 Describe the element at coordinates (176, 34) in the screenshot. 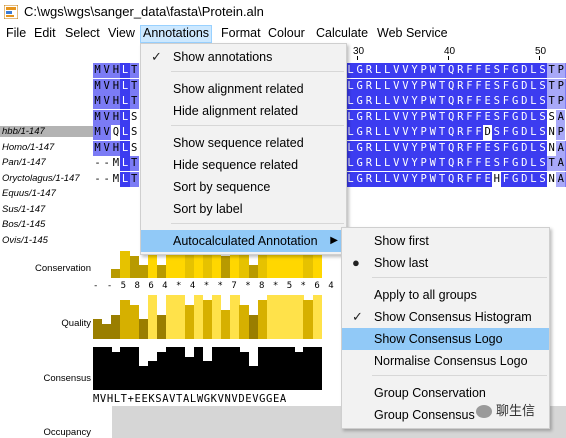

I see `menu-annotations: Annotations` at that location.